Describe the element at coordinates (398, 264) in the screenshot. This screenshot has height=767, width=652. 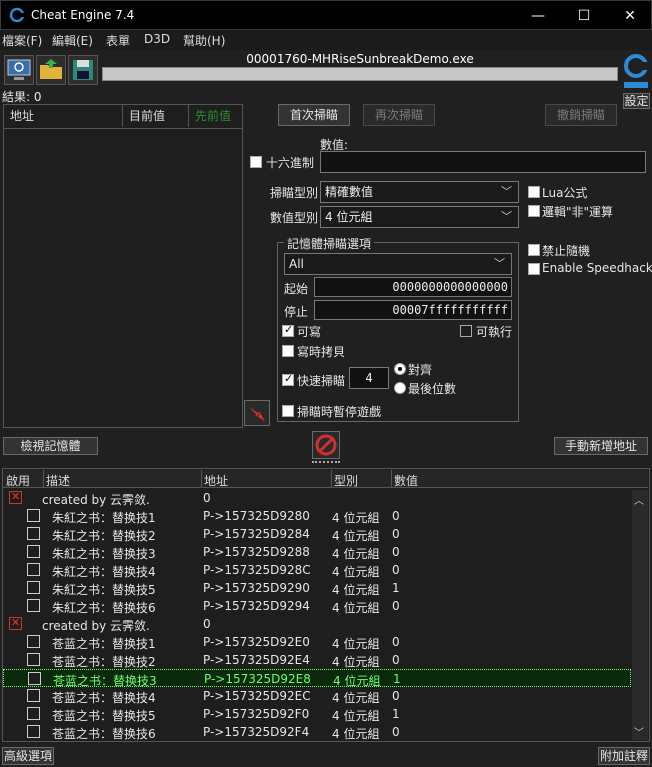
I see `memory-region-select: All ﹀` at that location.